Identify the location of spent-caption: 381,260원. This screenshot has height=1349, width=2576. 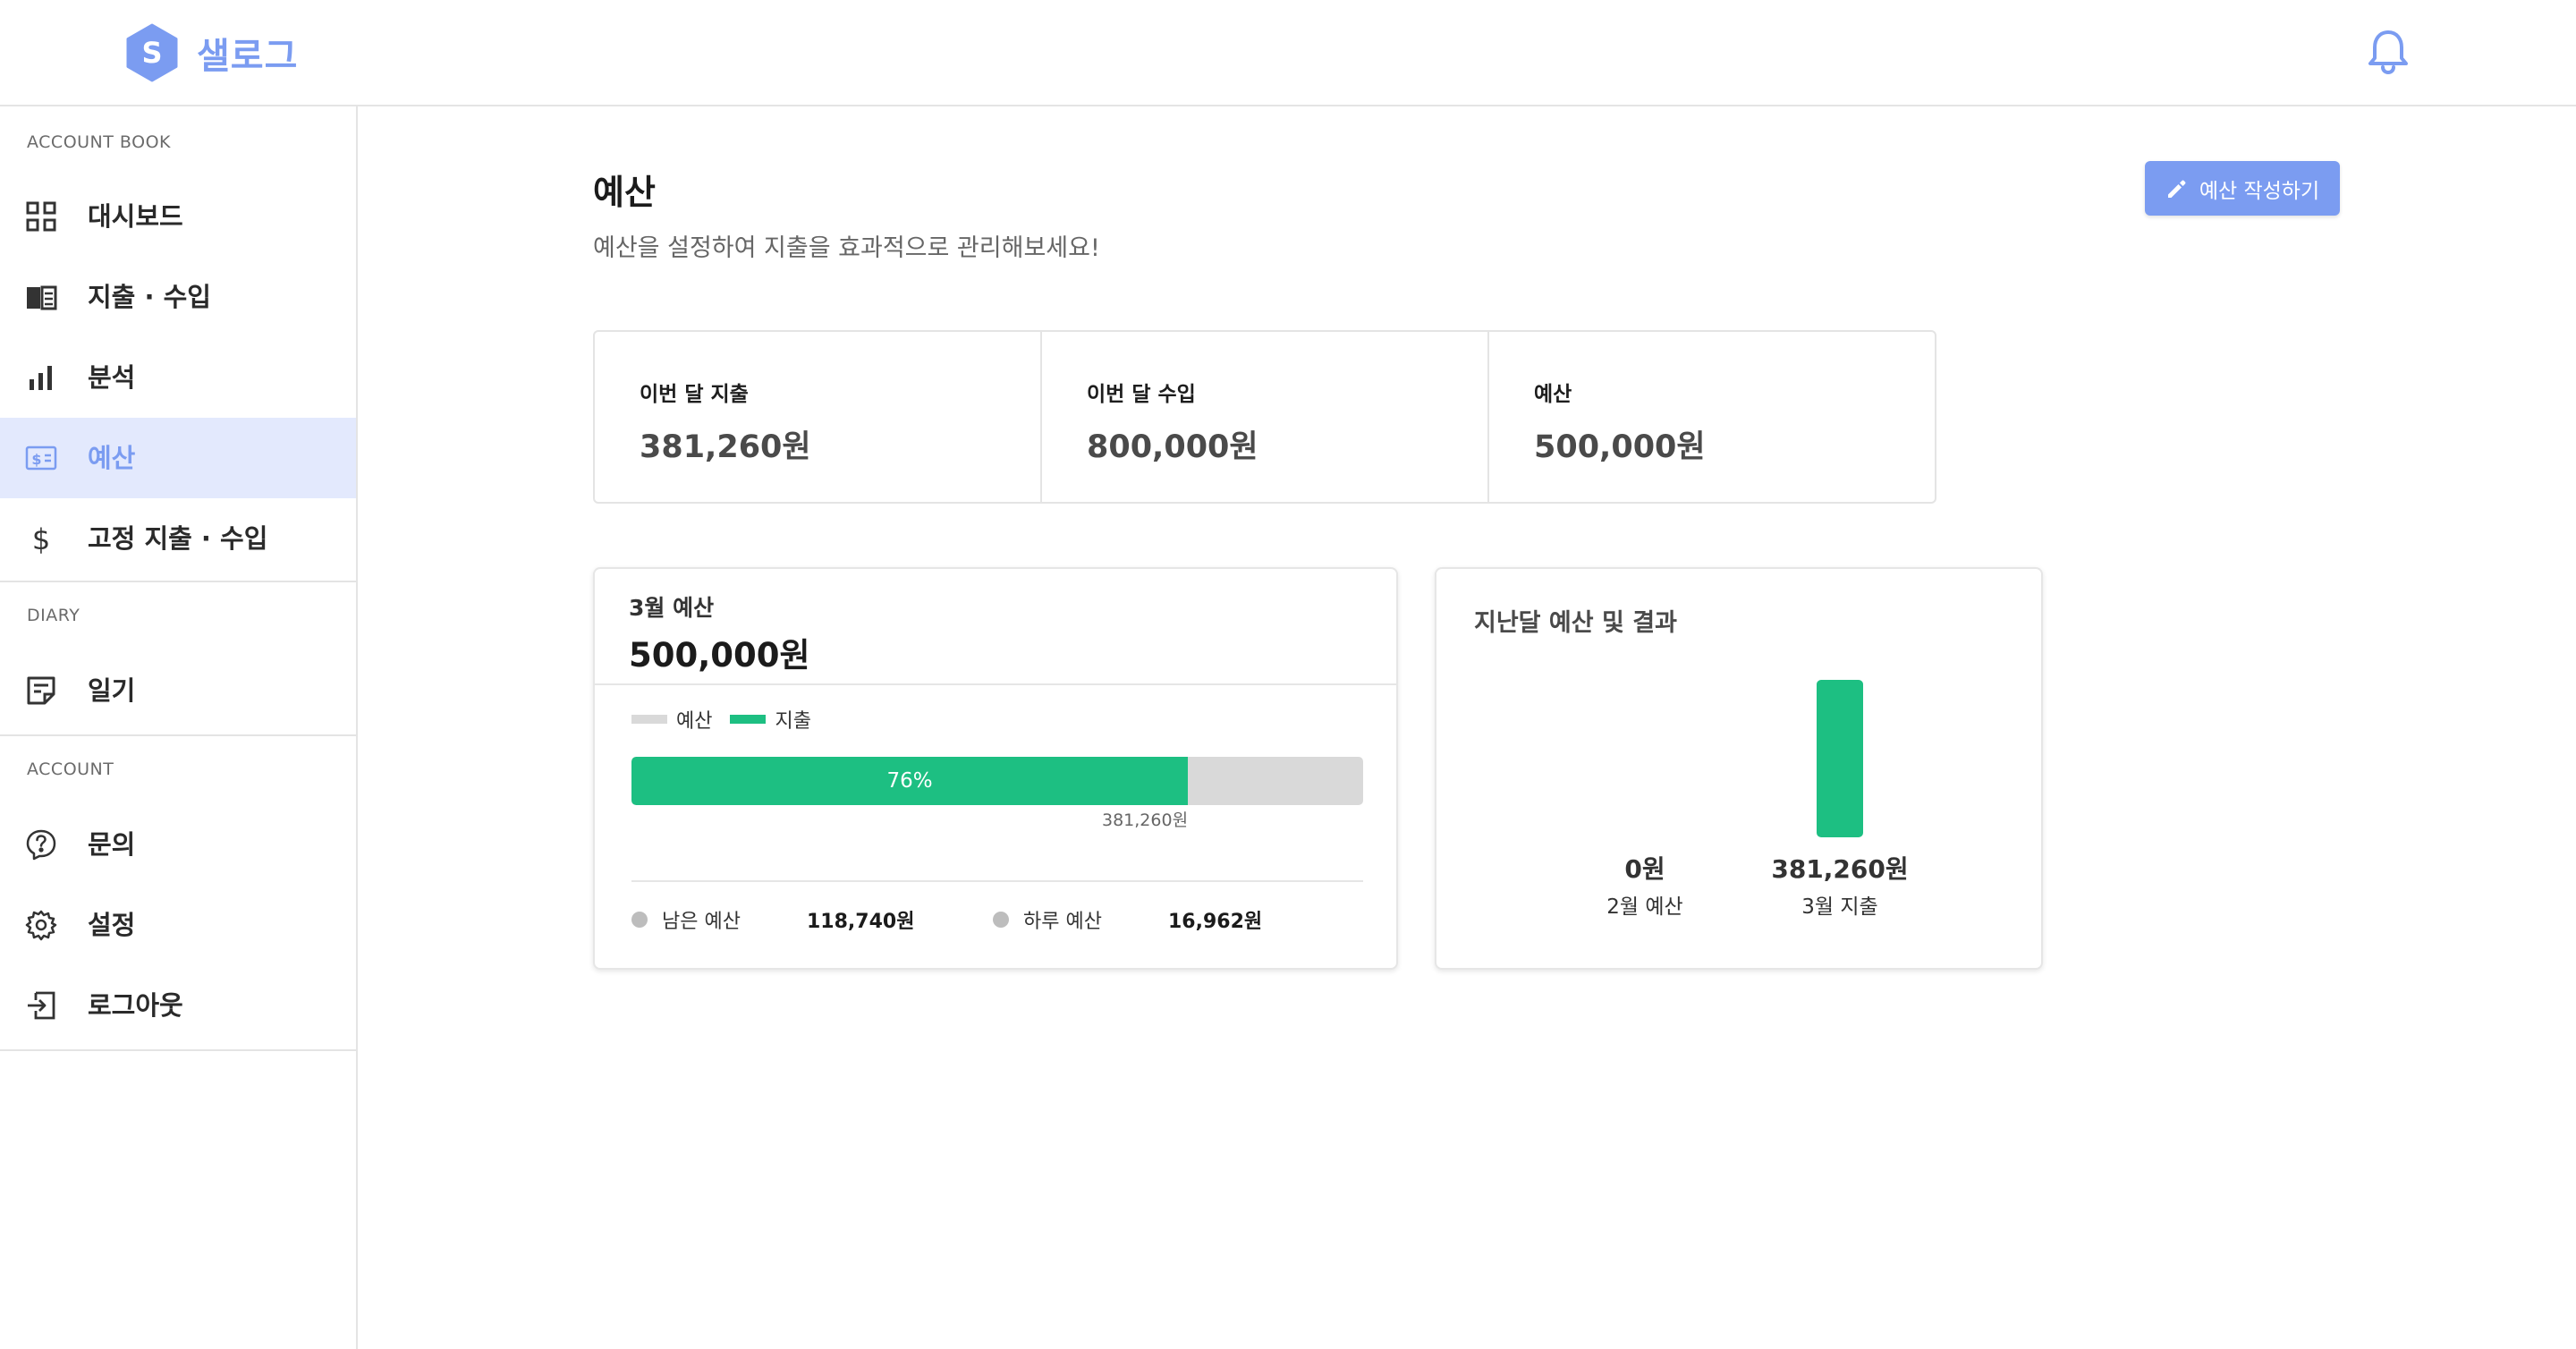
(1145, 820).